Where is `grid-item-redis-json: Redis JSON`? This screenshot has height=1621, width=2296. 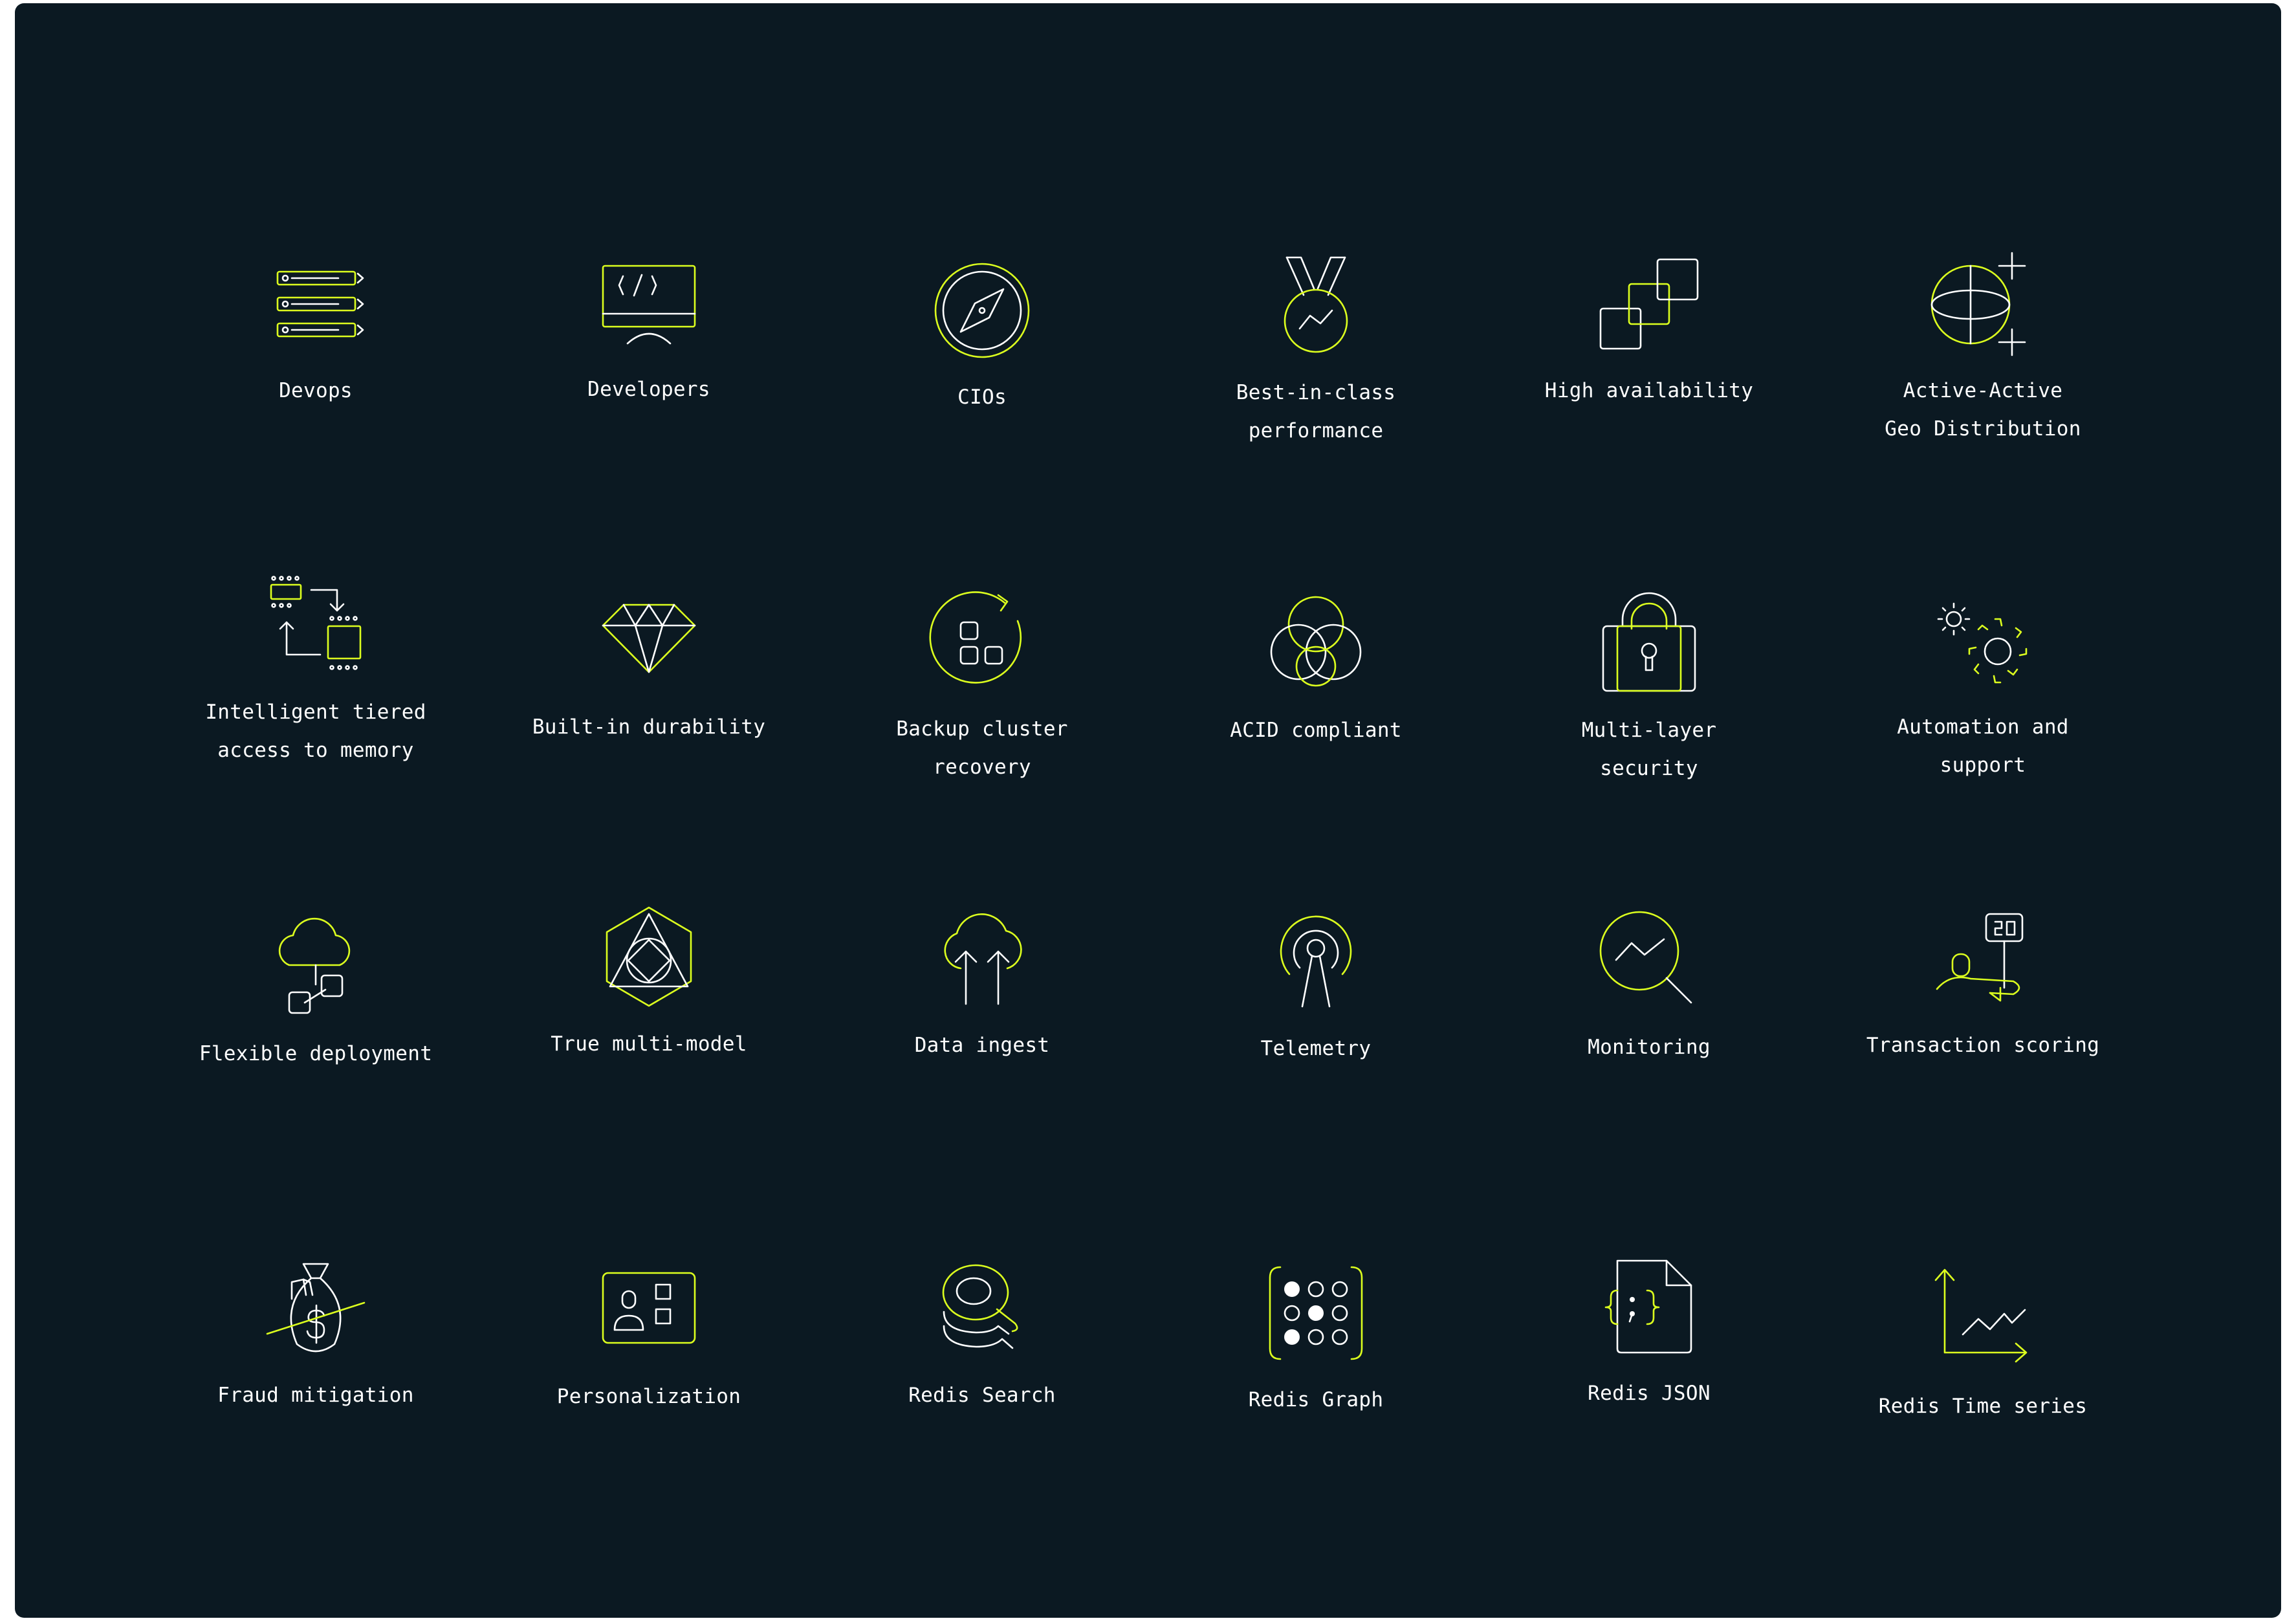
grid-item-redis-json: Redis JSON is located at coordinates (1649, 1332).